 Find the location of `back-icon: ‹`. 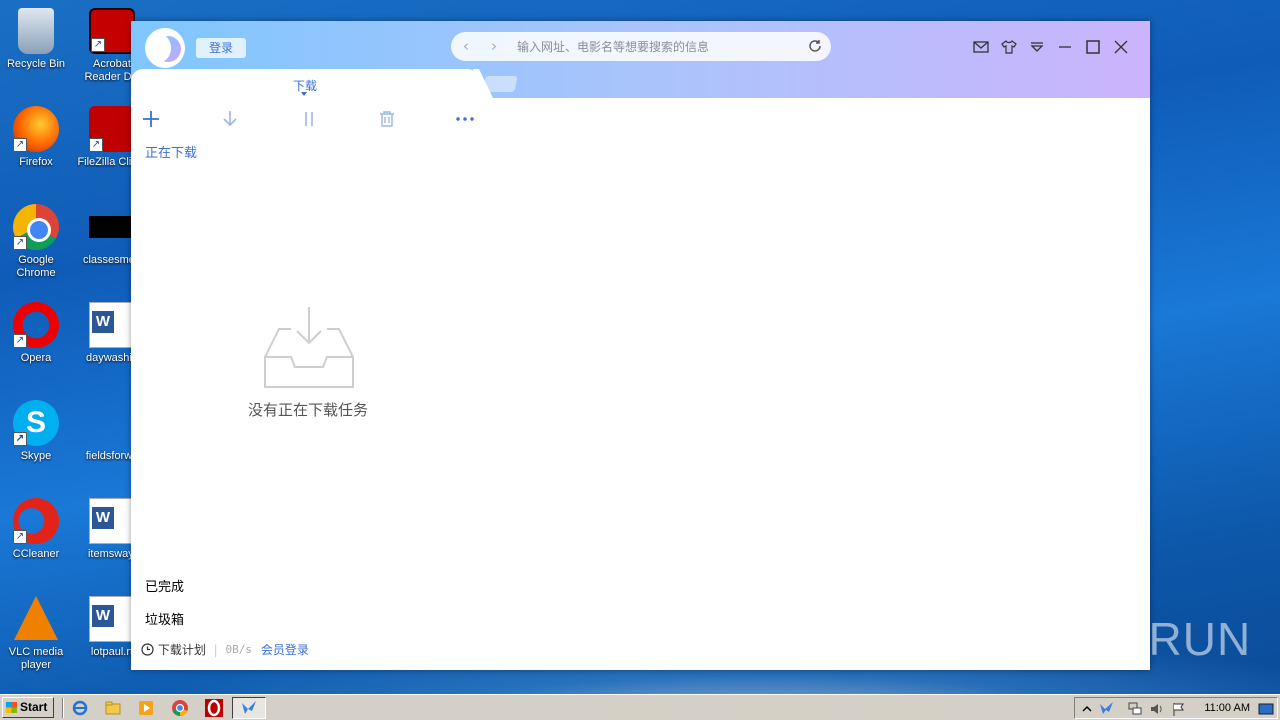

back-icon: ‹ is located at coordinates (466, 46).